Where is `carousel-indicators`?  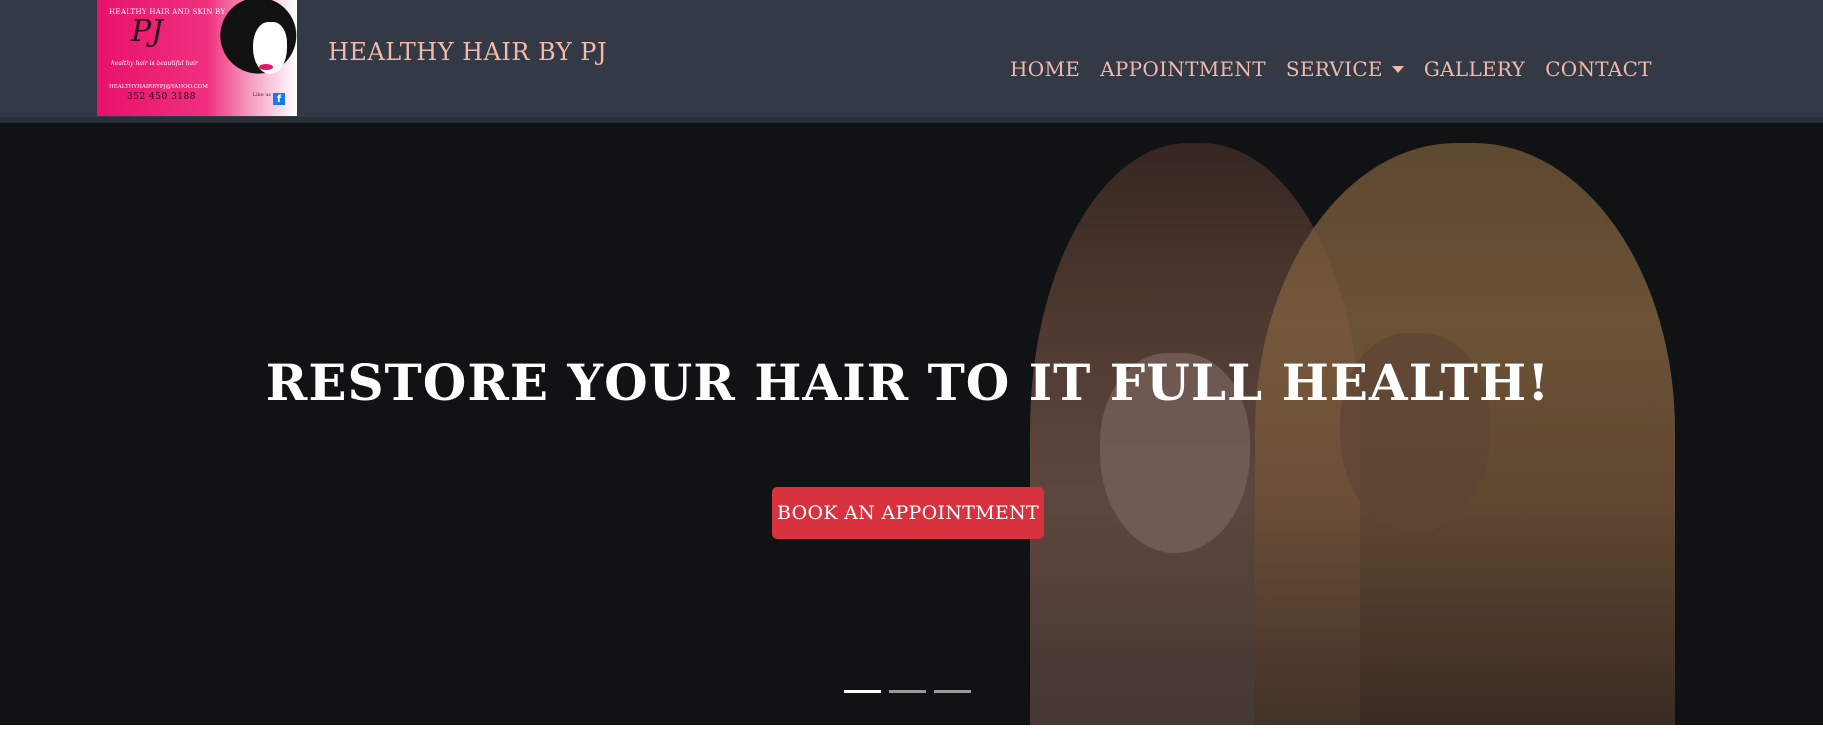 carousel-indicators is located at coordinates (911, 691).